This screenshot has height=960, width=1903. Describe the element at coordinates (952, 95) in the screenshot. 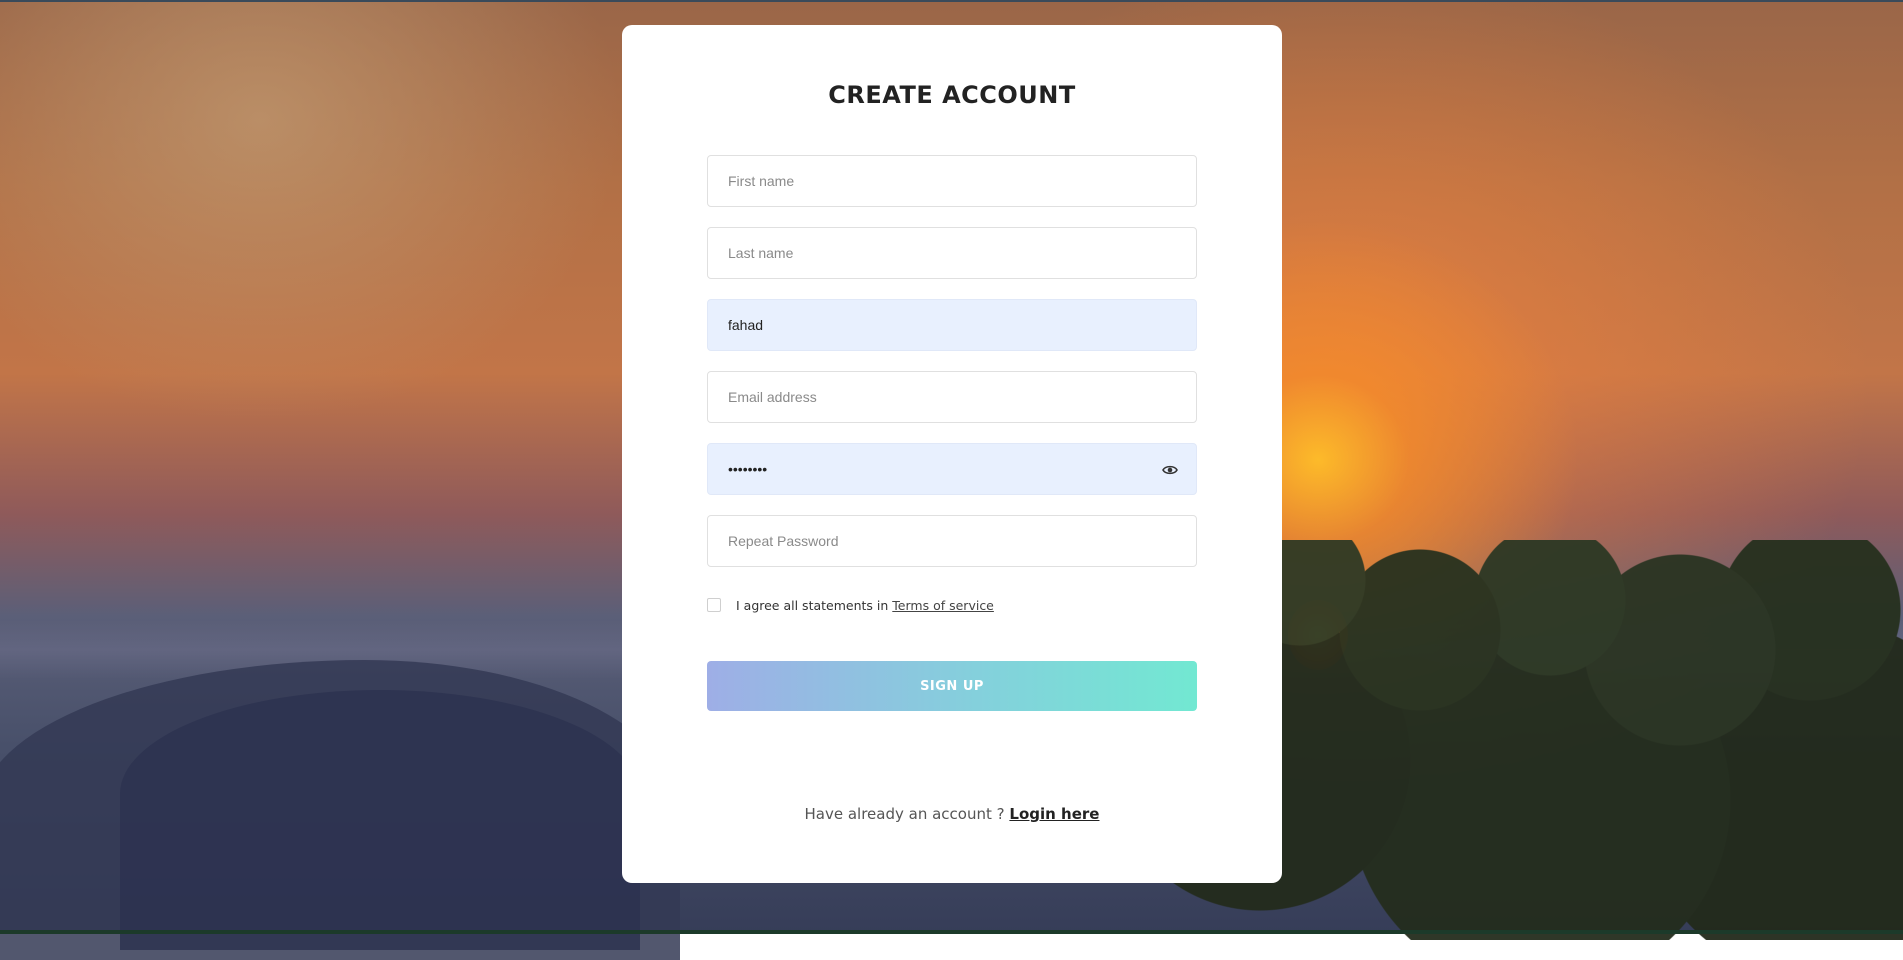

I see `page-title: CREATE ACCOUNT` at that location.